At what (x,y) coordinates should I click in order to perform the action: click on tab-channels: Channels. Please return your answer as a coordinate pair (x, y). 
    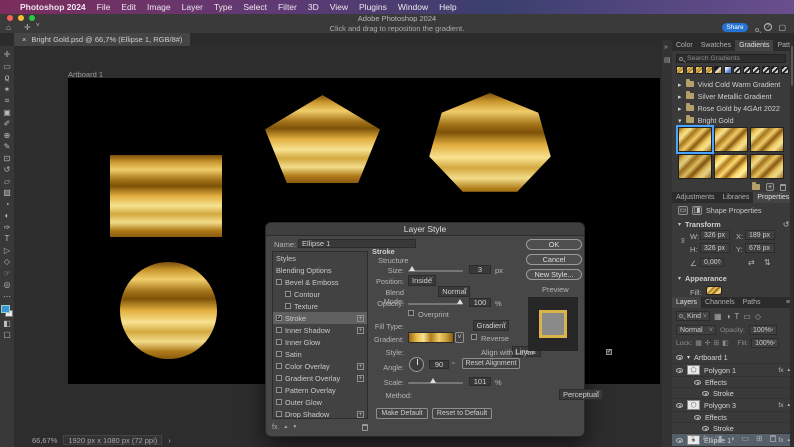
    Looking at the image, I should click on (720, 302).